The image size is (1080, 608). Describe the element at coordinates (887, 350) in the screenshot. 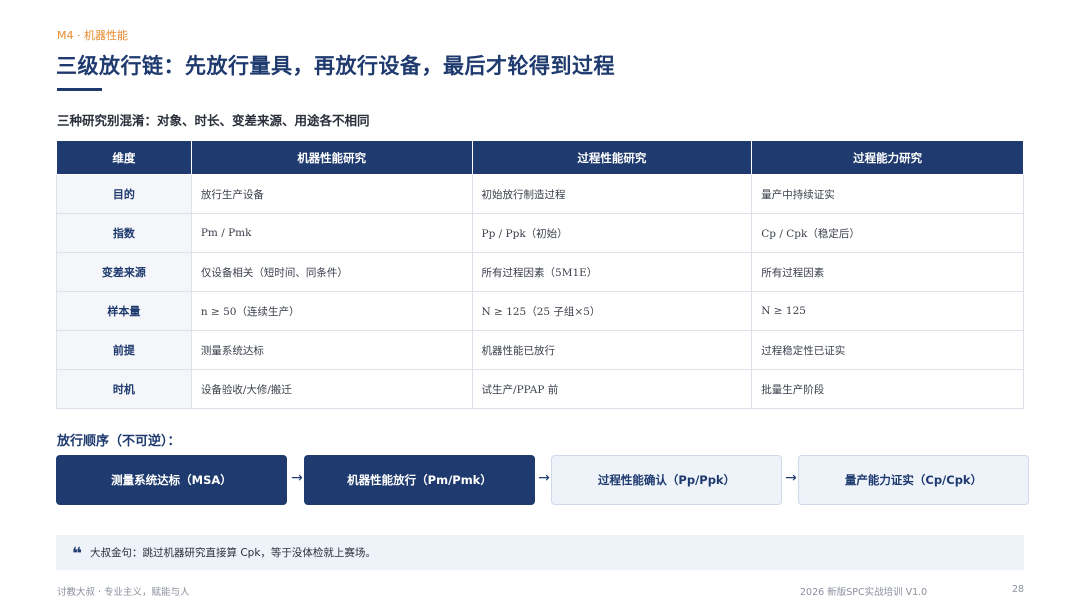

I see `table-cell: 过程稳定性已证实` at that location.